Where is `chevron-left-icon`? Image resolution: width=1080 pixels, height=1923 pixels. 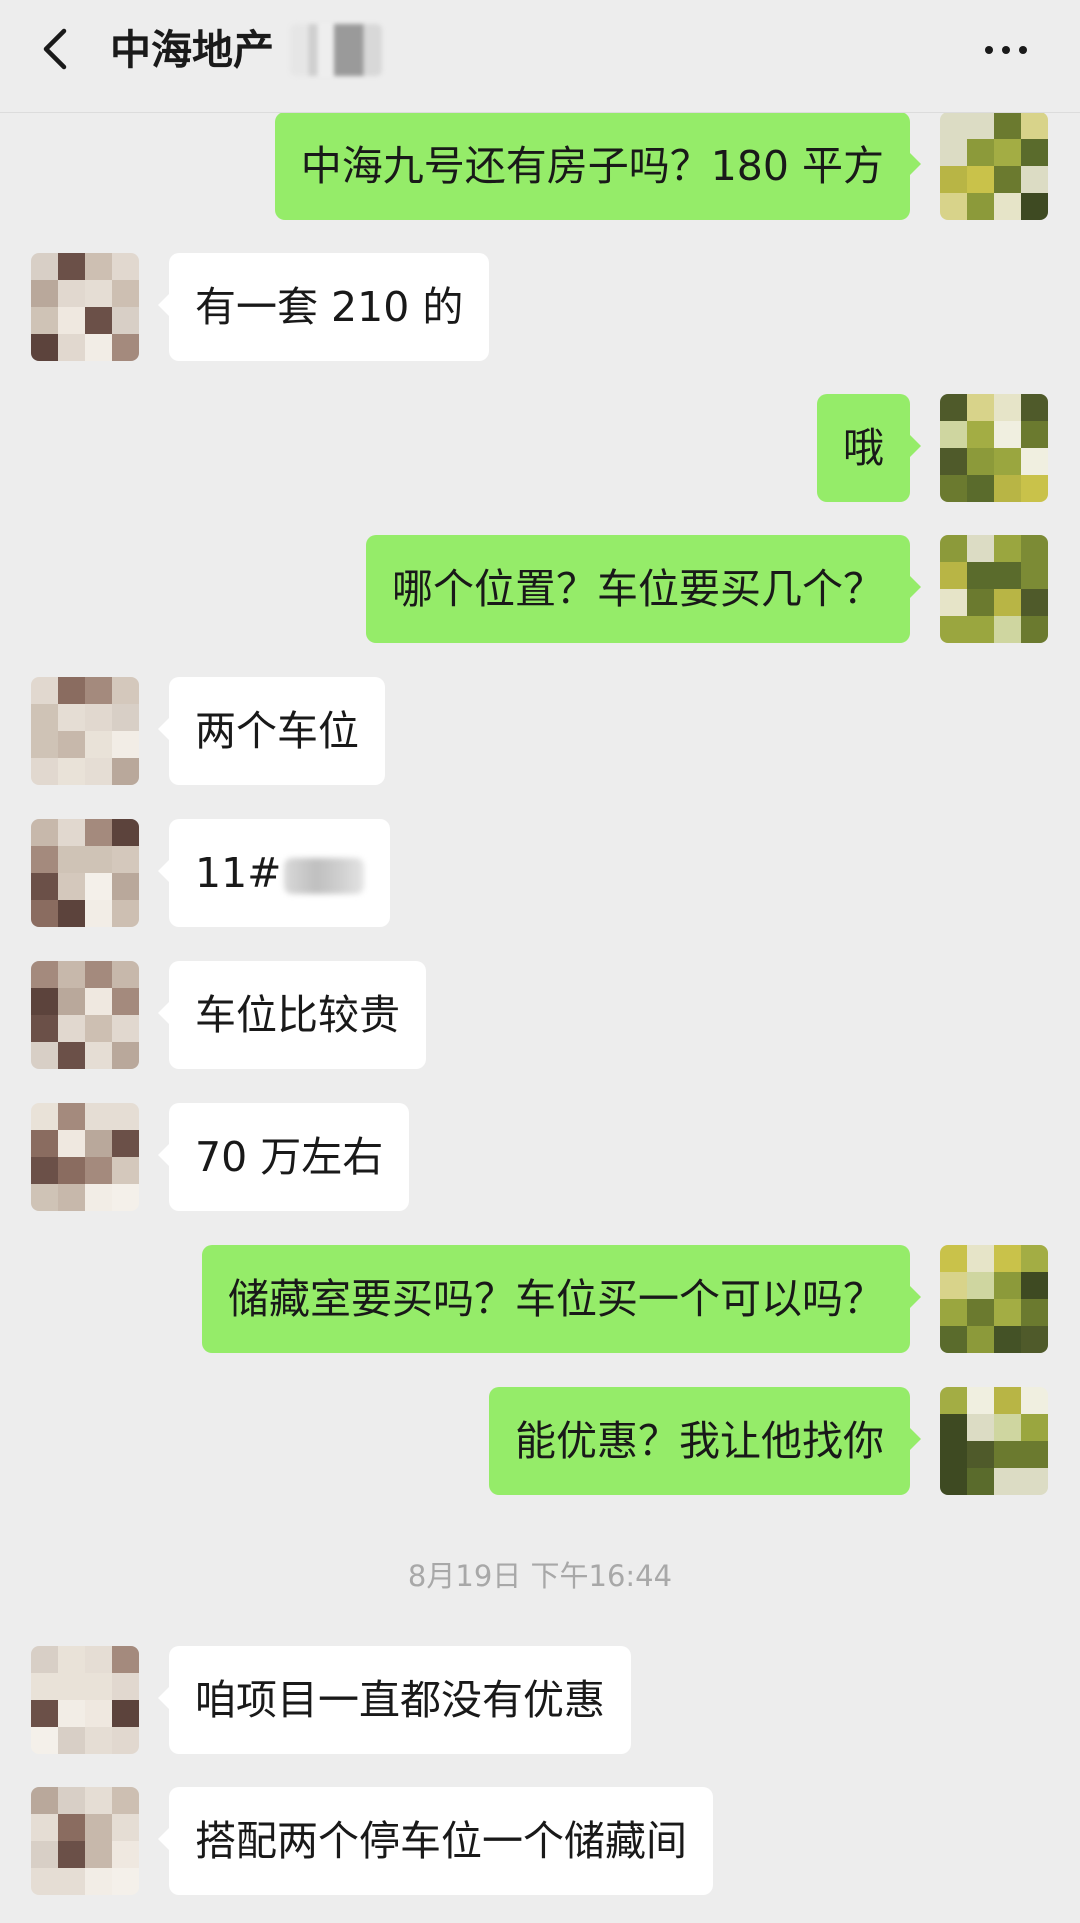
chevron-left-icon is located at coordinates (55, 49).